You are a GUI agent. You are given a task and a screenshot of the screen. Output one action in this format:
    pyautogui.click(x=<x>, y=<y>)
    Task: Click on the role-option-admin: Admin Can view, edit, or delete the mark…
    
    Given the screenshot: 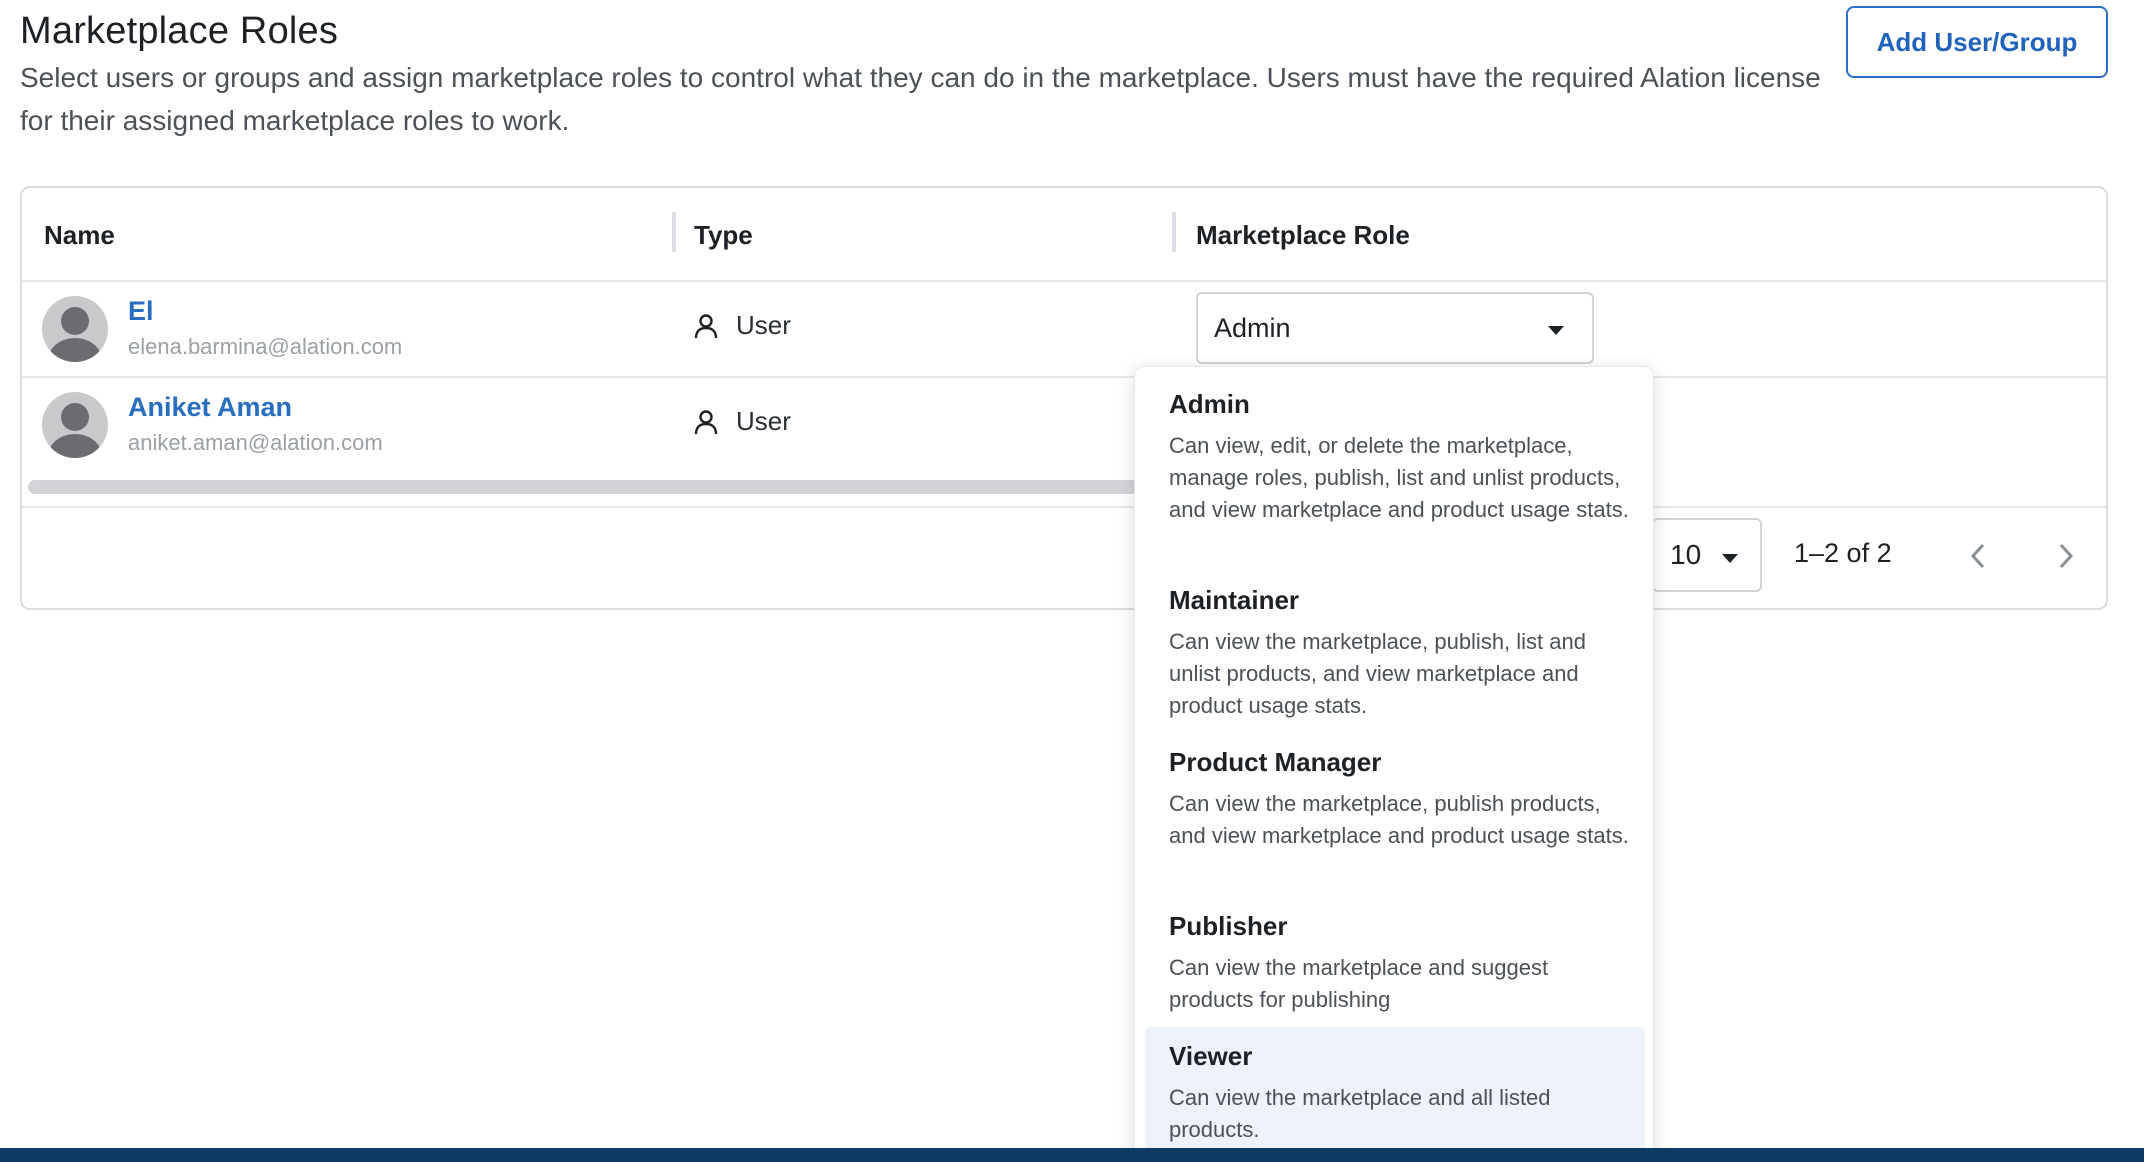 What is the action you would take?
    pyautogui.click(x=1395, y=457)
    